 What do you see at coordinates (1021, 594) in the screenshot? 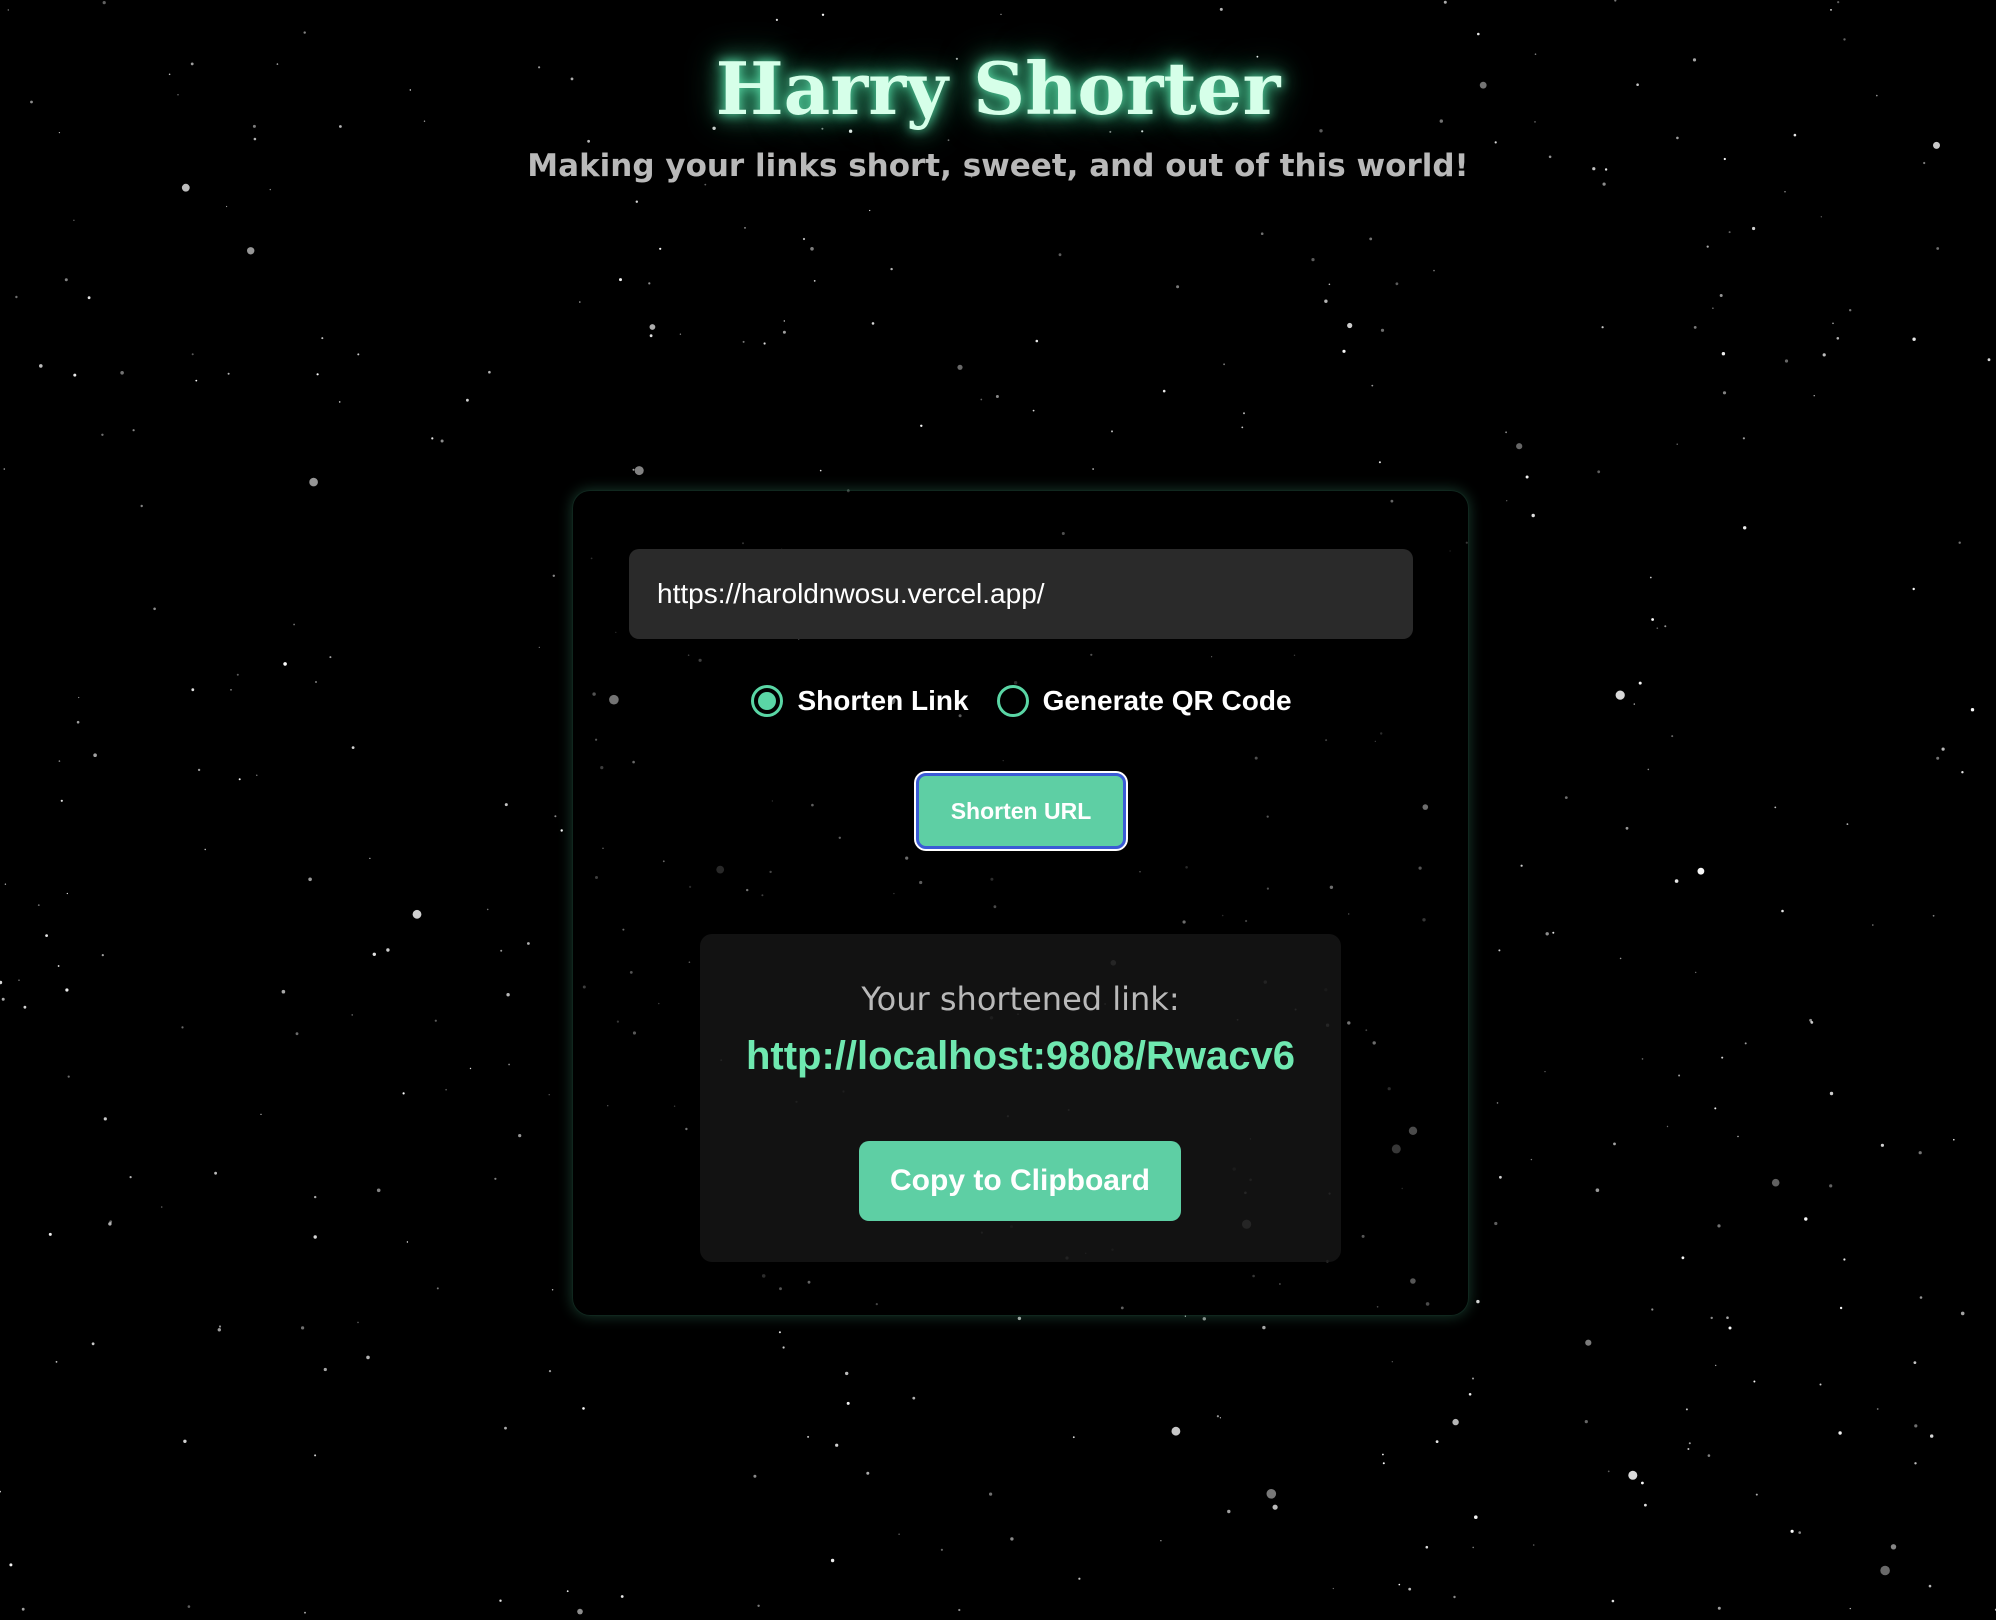
I see `url-input` at bounding box center [1021, 594].